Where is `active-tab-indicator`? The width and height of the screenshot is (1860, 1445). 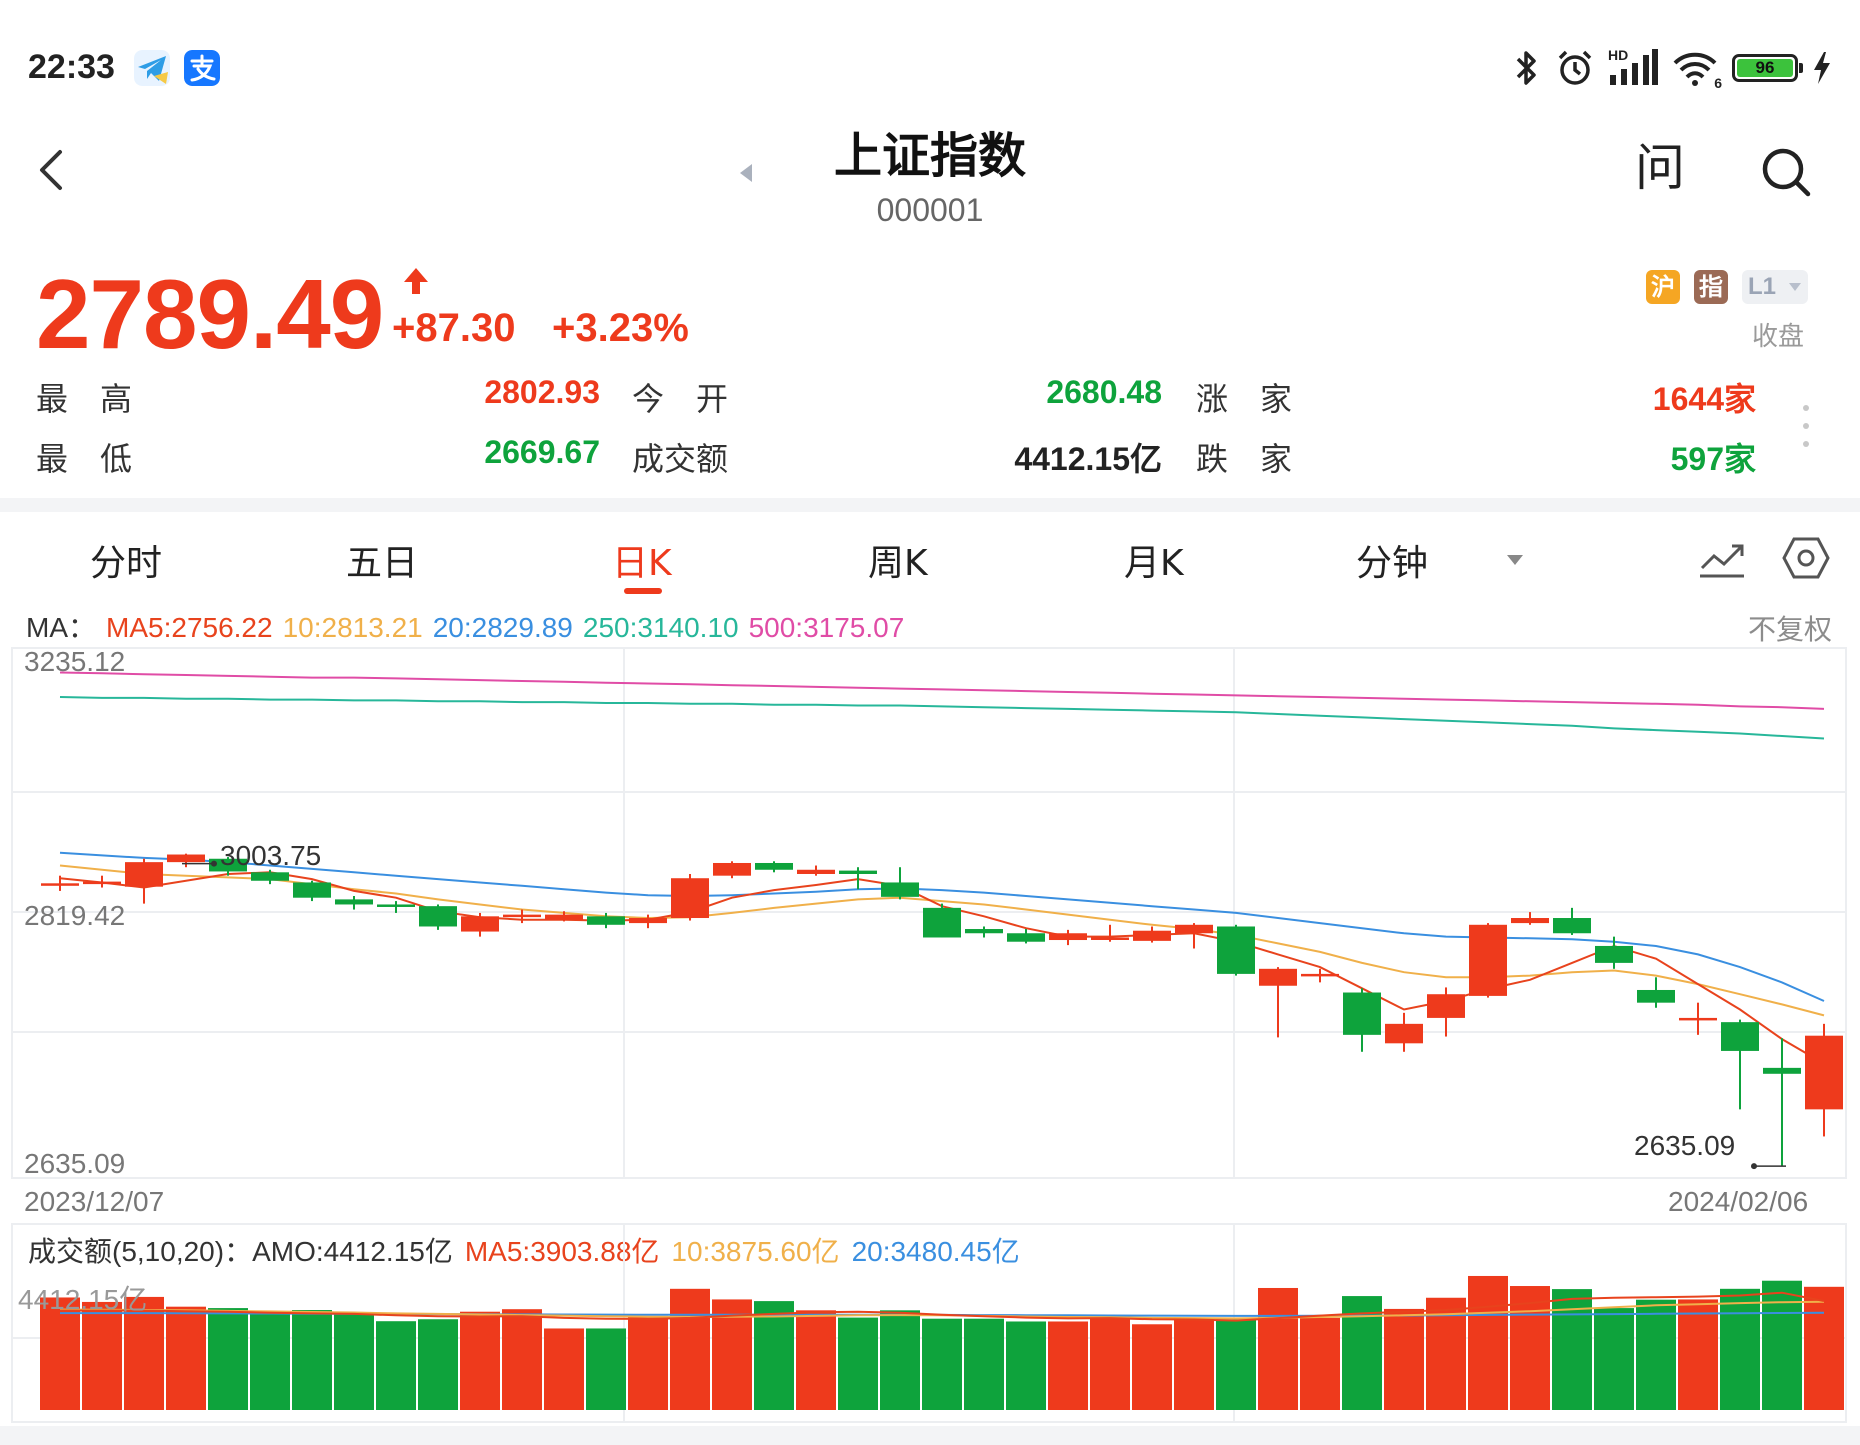 active-tab-indicator is located at coordinates (643, 591).